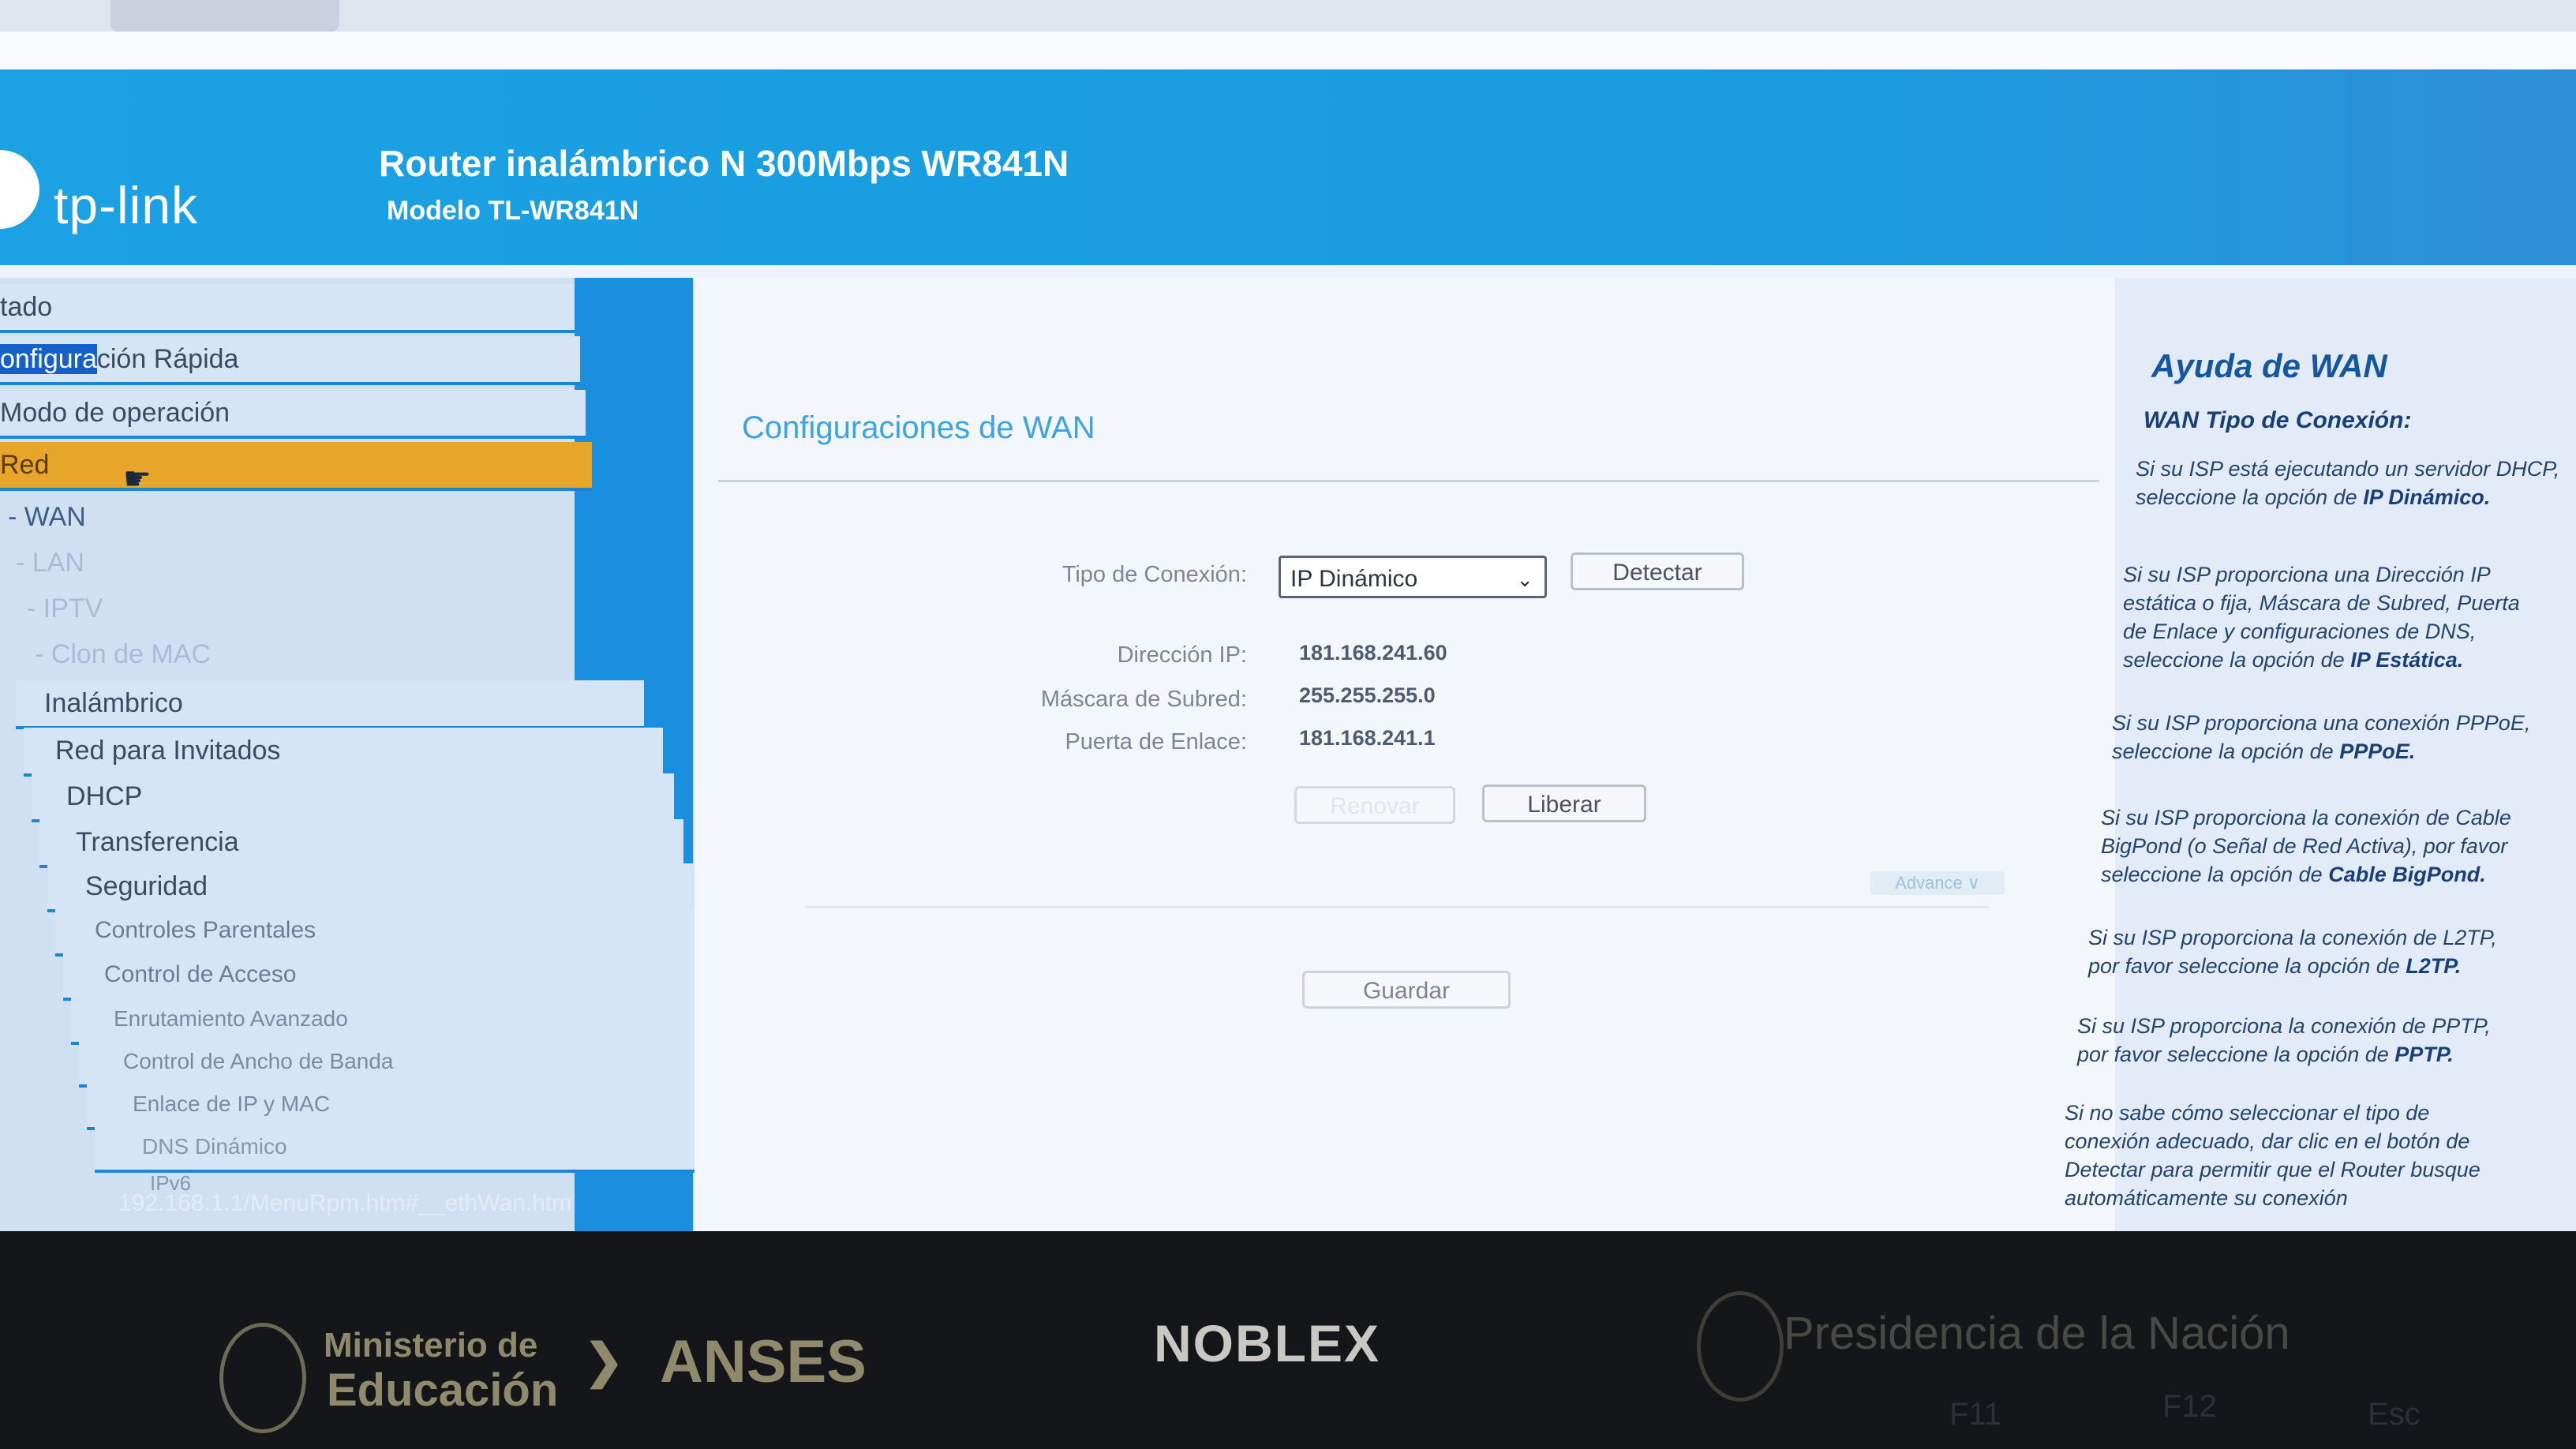 The width and height of the screenshot is (2576, 1449). What do you see at coordinates (413, 1105) in the screenshot?
I see `sidebar-item-enlace-ip-mac: Enlace de IP y MAC` at bounding box center [413, 1105].